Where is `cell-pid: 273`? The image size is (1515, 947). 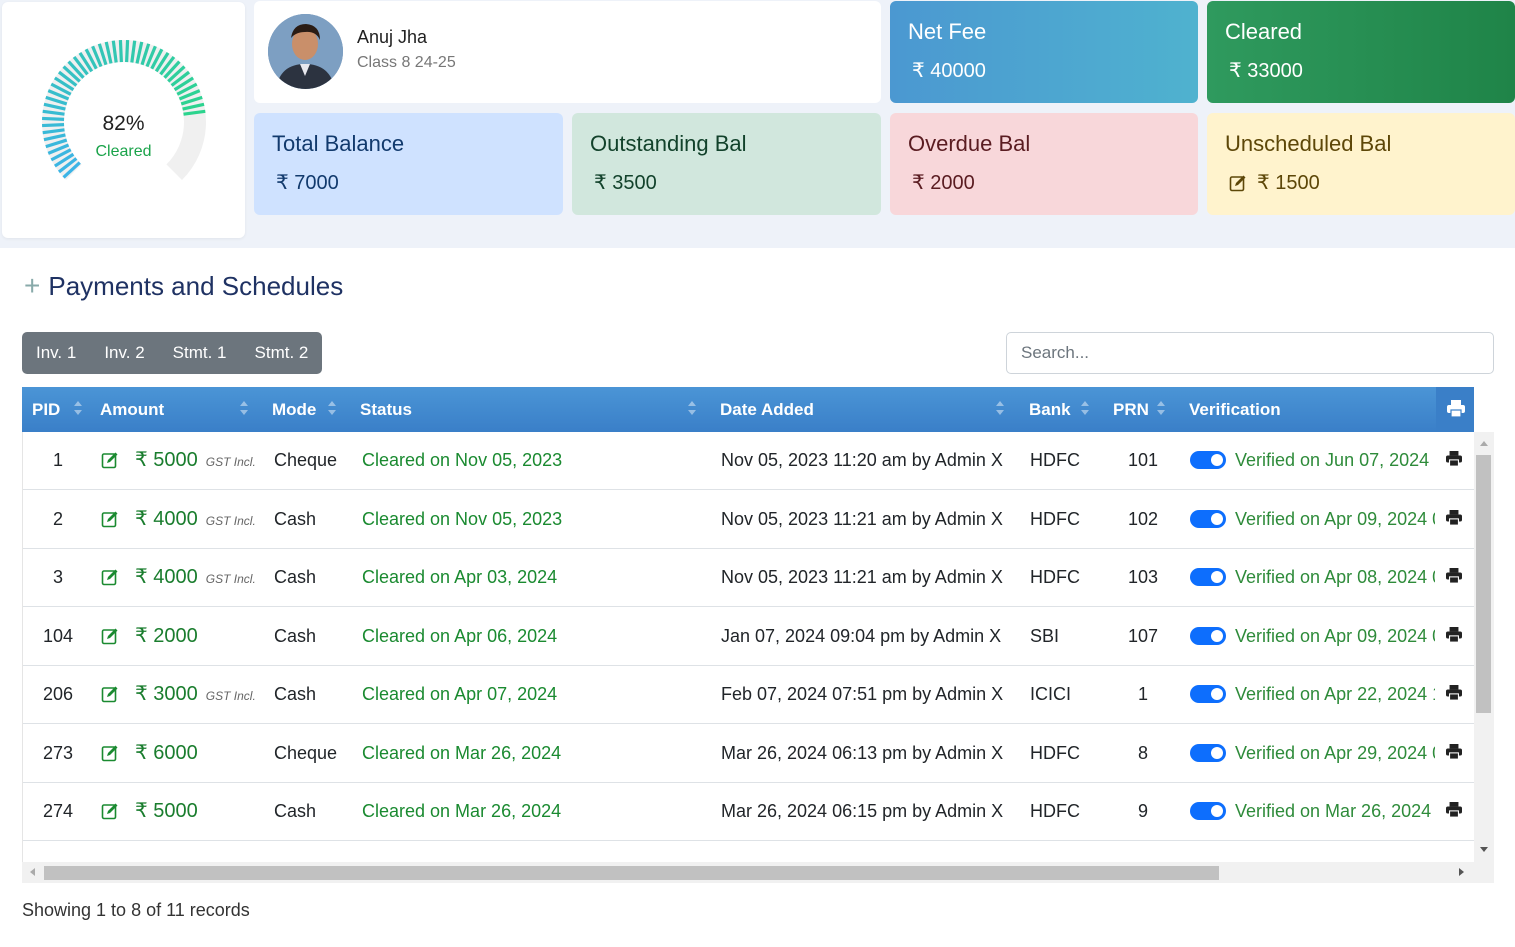 cell-pid: 273 is located at coordinates (58, 752).